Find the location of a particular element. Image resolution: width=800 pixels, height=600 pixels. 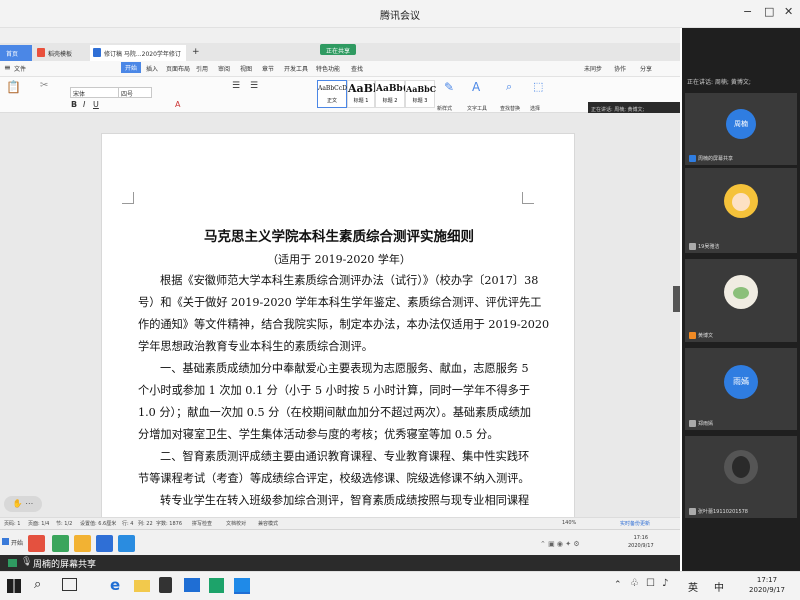

file-explorer-icon is located at coordinates (142, 586).